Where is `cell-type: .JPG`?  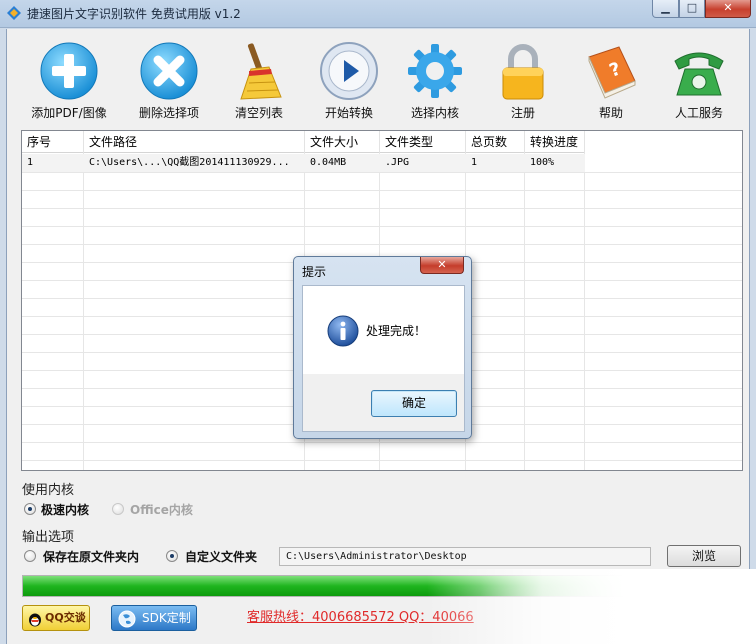
cell-type: .JPG is located at coordinates (397, 162).